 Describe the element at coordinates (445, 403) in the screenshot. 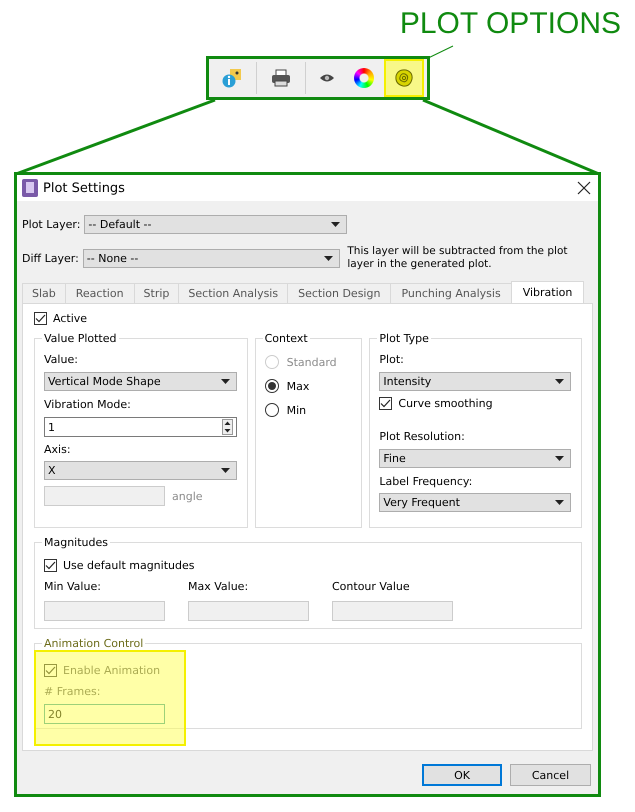

I see `checkbox-label: Curve smoothing` at that location.